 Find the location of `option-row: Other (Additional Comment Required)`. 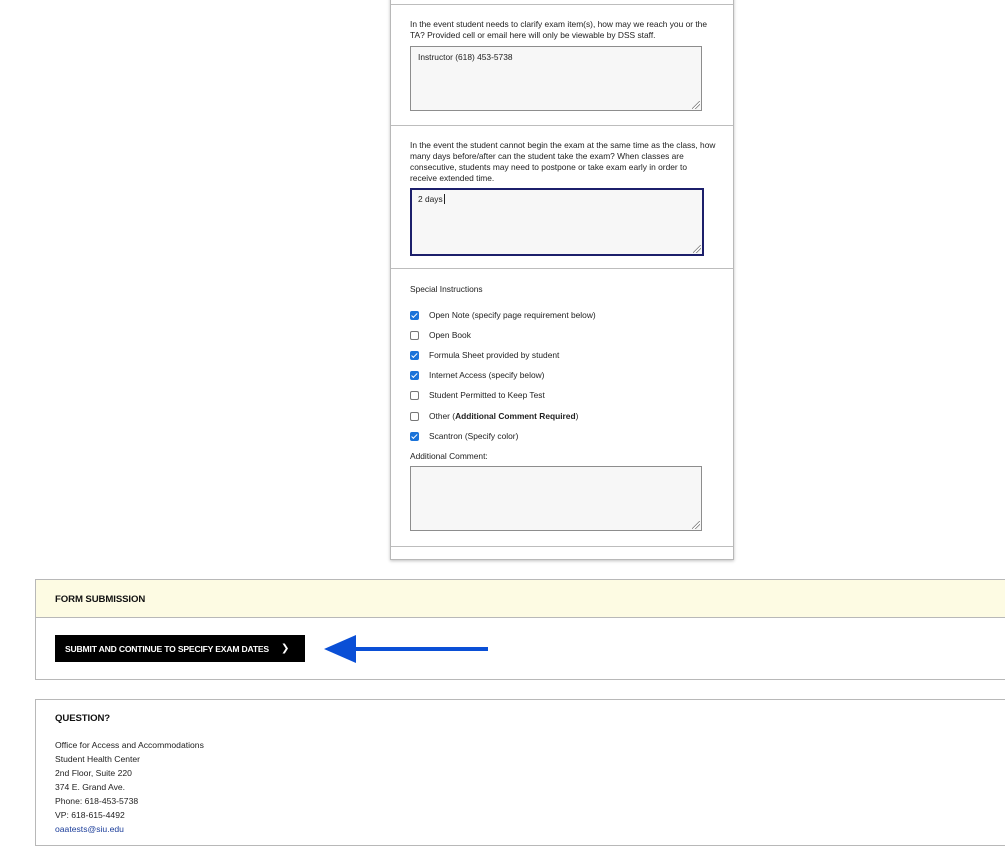

option-row: Other (Additional Comment Required) is located at coordinates (494, 416).